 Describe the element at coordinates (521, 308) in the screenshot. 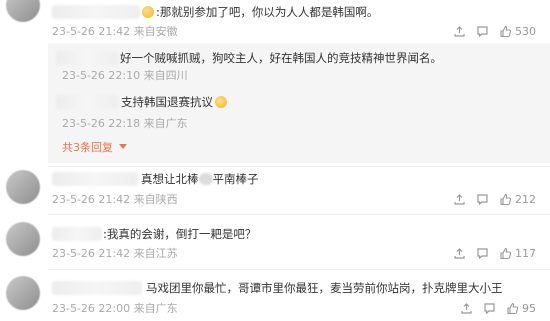

I see `like-button: 95` at that location.